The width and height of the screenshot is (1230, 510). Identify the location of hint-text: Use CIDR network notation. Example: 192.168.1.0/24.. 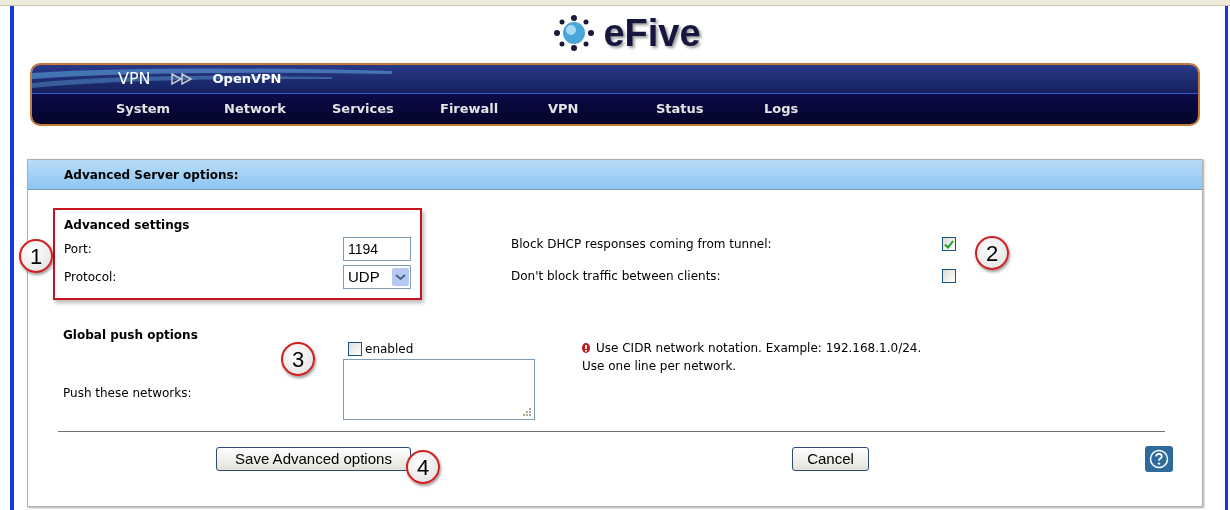
(759, 348).